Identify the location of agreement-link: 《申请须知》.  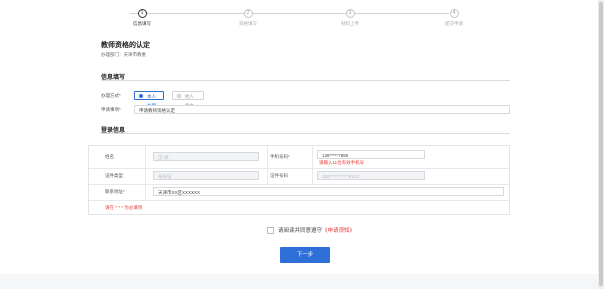
(338, 231).